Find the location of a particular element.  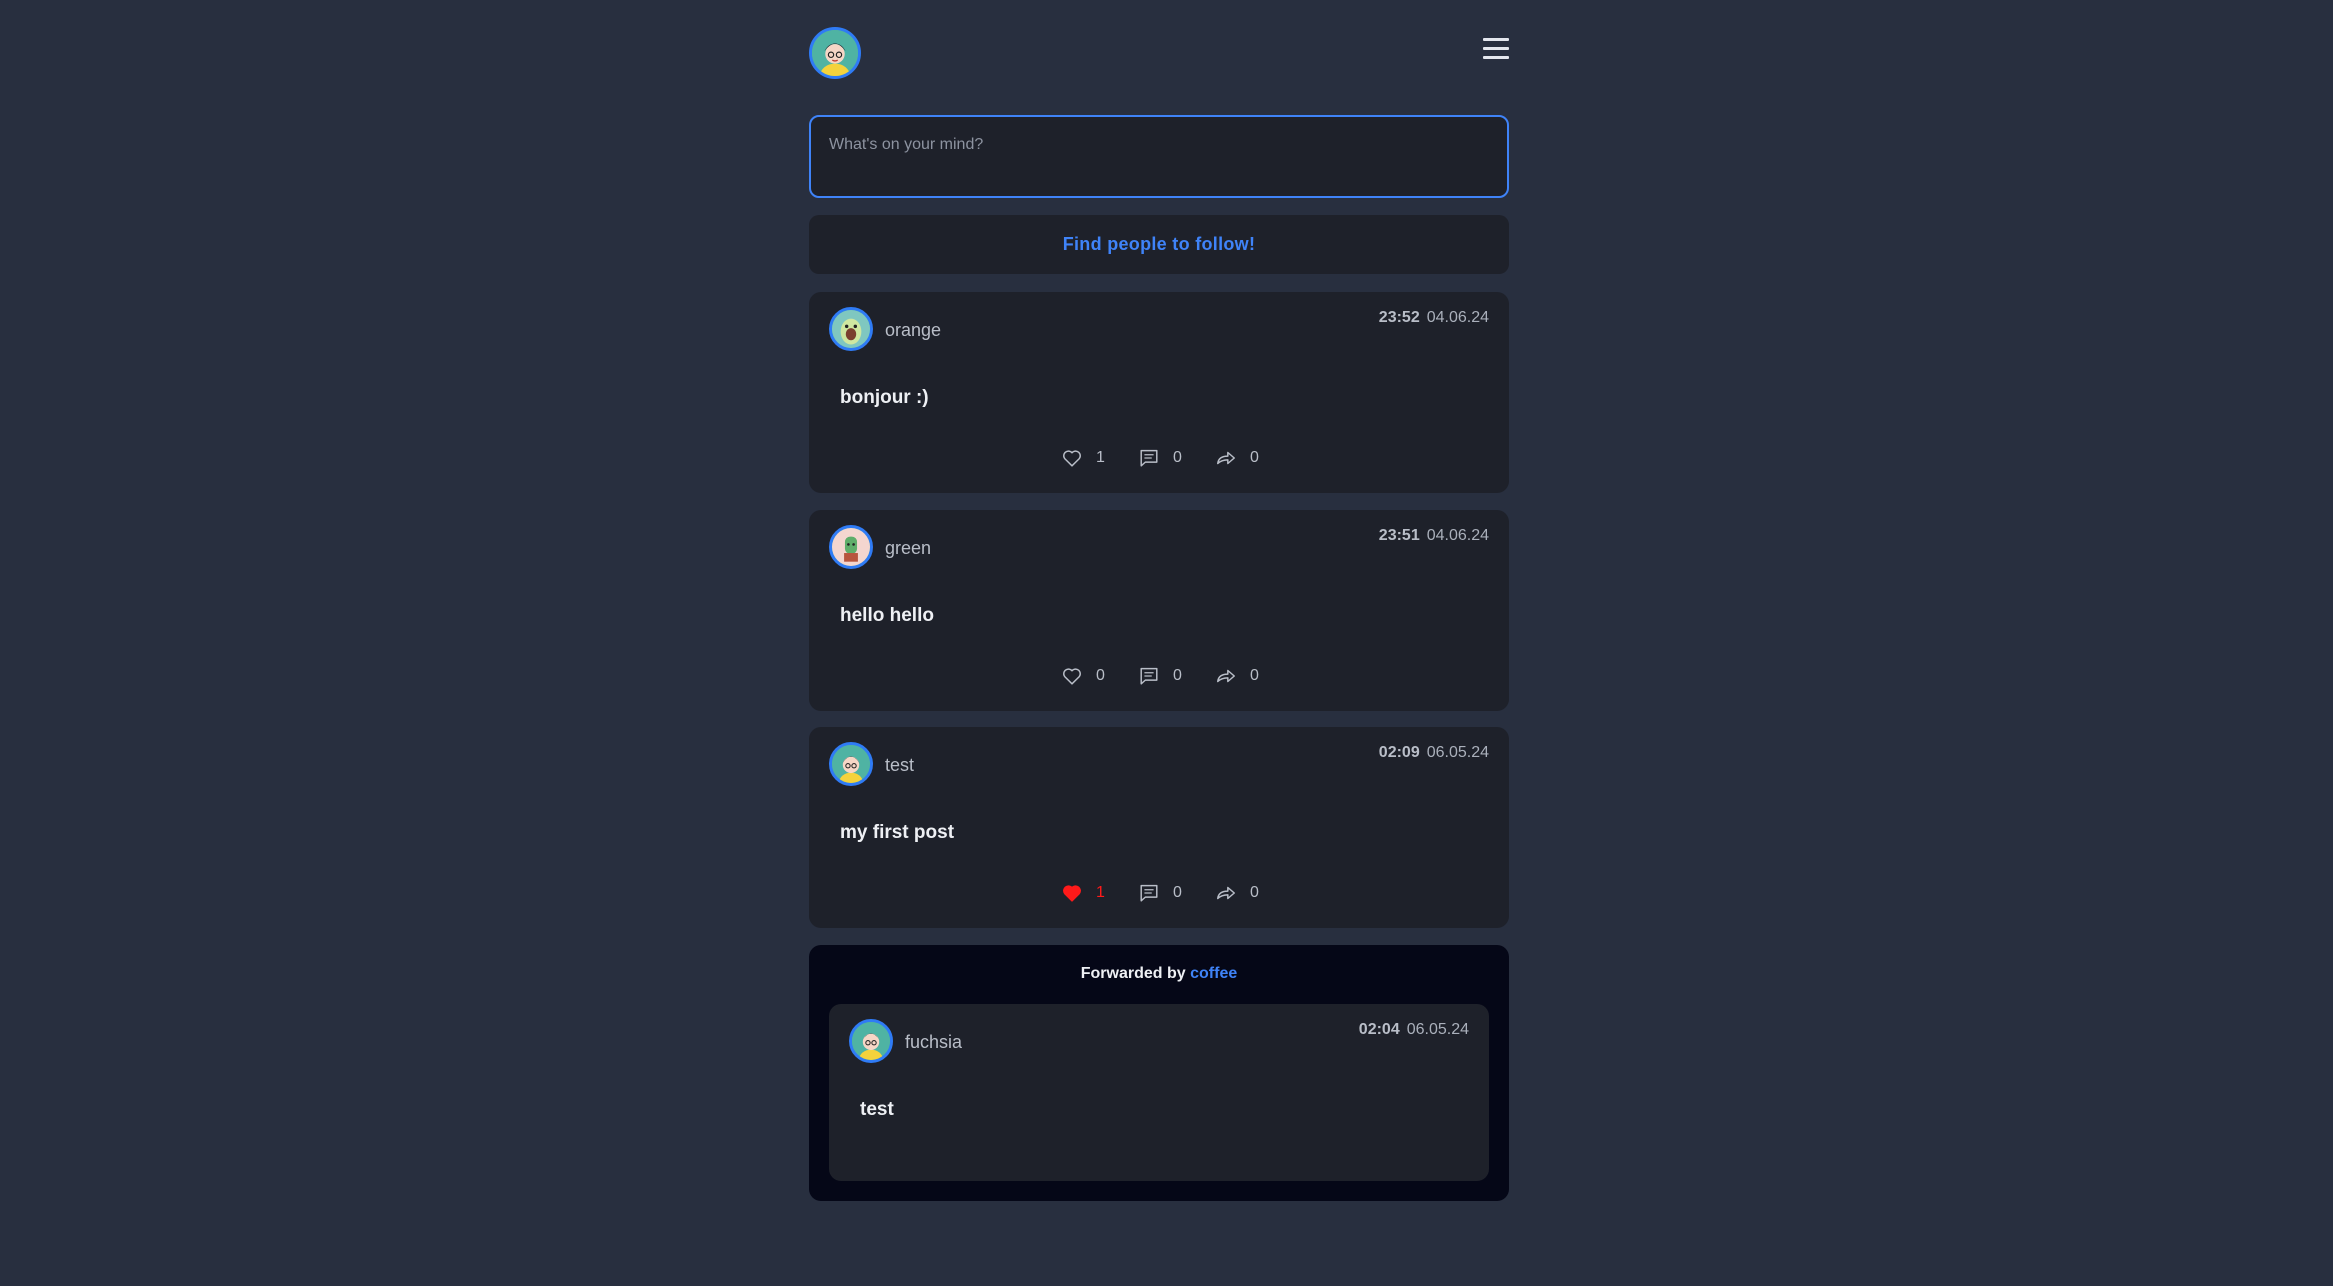

post-timestamp: 23:51 04.06.24 is located at coordinates (1434, 536).